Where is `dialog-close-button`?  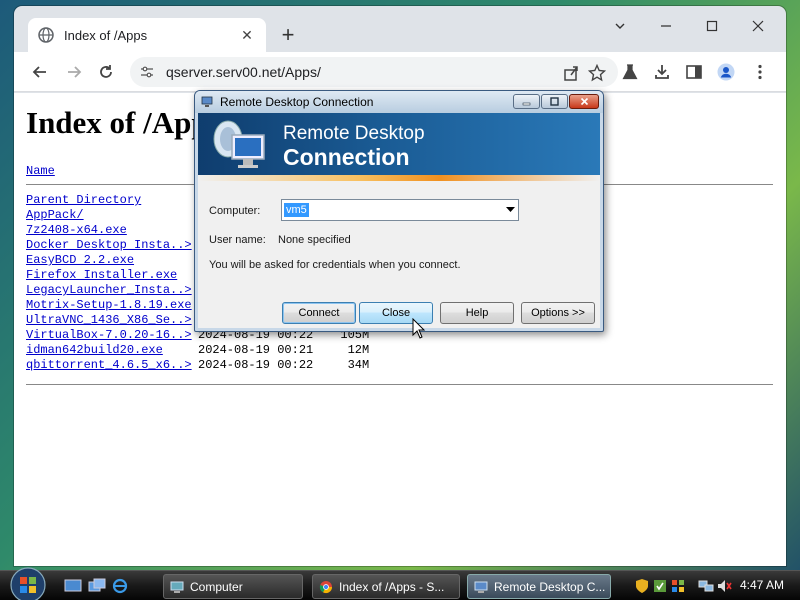
dialog-close-button is located at coordinates (584, 101).